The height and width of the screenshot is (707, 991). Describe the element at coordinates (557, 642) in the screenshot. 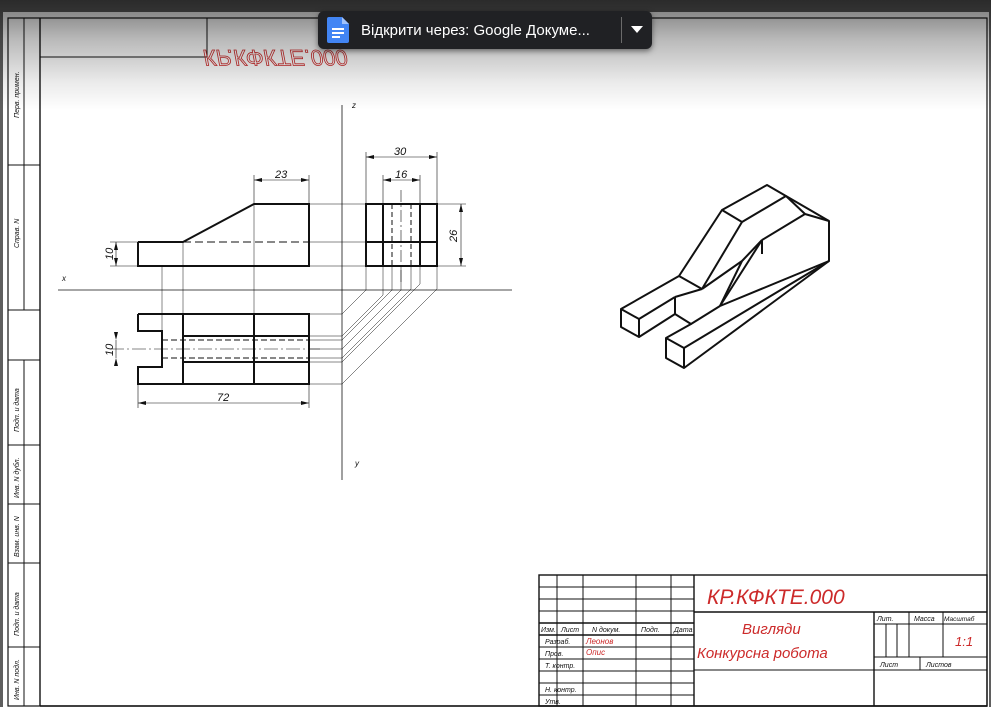

I see `tb-role-razrab: Разраб.` at that location.